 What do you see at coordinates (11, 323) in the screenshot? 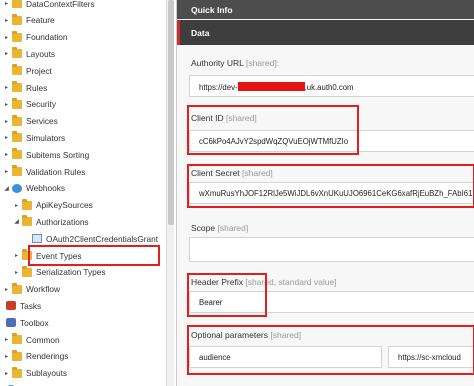
I see `toolbox-icon` at bounding box center [11, 323].